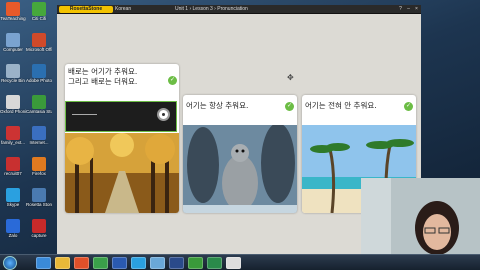 This screenshot has width=480, height=270. I want to click on desktop-icon: Rosetta Stone, so click(39, 197).